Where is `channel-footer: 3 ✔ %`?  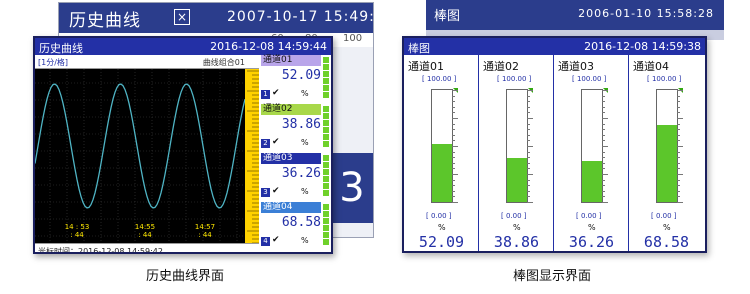
channel-footer: 3 ✔ % is located at coordinates (291, 192).